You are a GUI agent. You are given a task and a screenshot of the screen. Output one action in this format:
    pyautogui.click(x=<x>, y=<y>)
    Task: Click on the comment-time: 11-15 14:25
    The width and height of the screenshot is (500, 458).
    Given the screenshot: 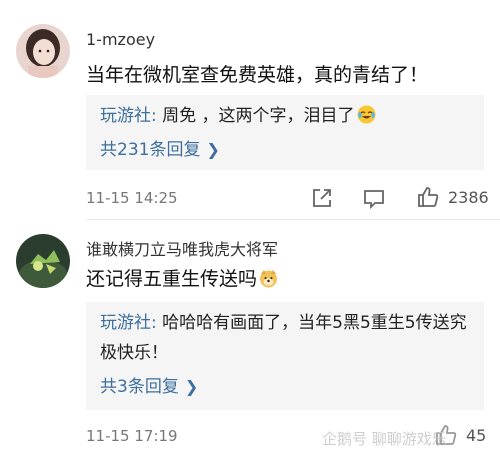 What is the action you would take?
    pyautogui.click(x=132, y=198)
    